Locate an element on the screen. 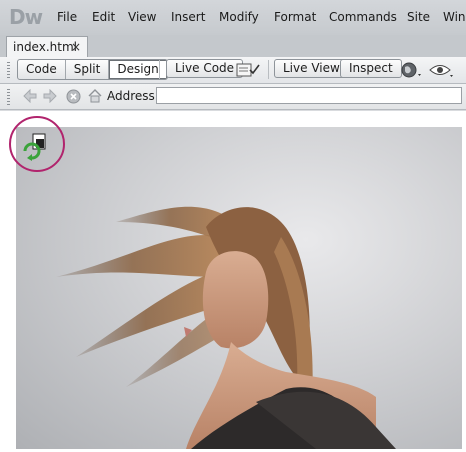 This screenshot has width=466, height=452. back-arrow-icon is located at coordinates (30, 96).